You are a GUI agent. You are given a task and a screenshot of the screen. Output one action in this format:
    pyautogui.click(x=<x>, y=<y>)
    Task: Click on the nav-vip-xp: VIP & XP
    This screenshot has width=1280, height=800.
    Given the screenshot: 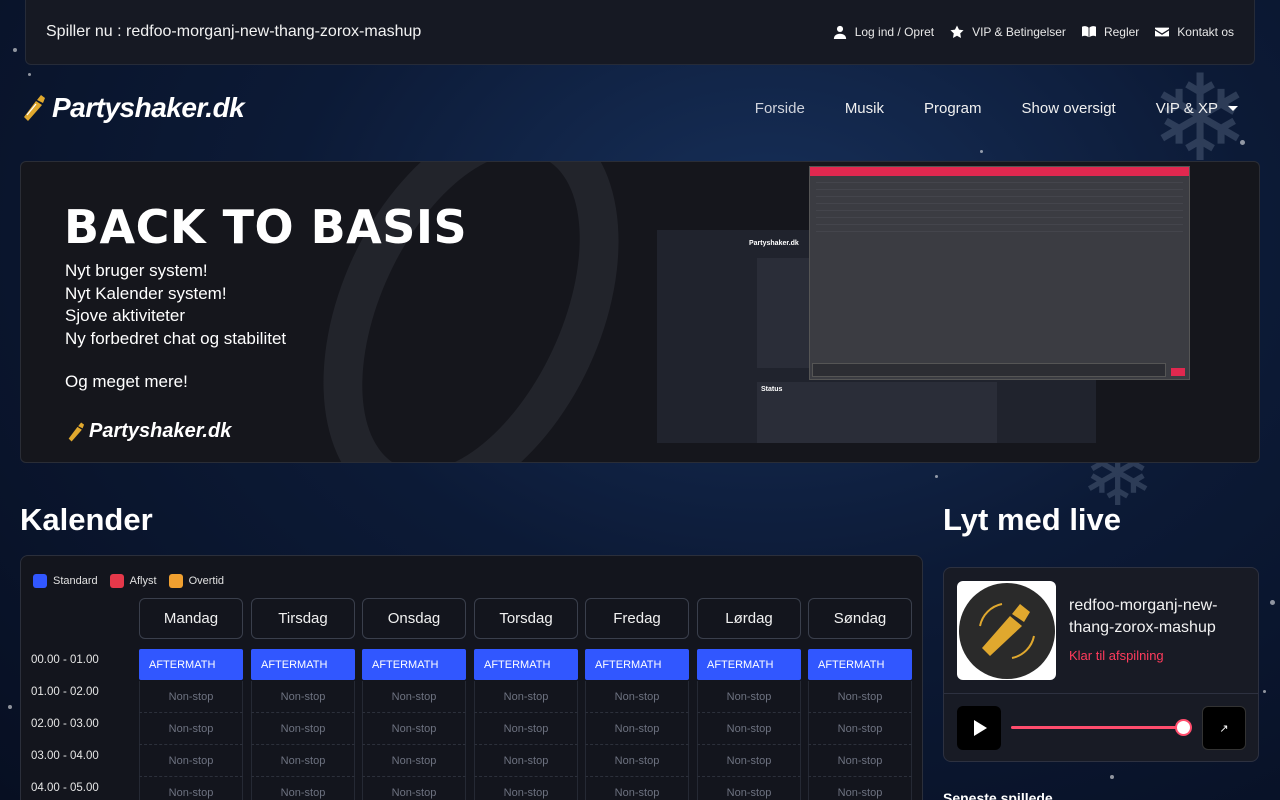 What is the action you would take?
    pyautogui.click(x=1197, y=108)
    